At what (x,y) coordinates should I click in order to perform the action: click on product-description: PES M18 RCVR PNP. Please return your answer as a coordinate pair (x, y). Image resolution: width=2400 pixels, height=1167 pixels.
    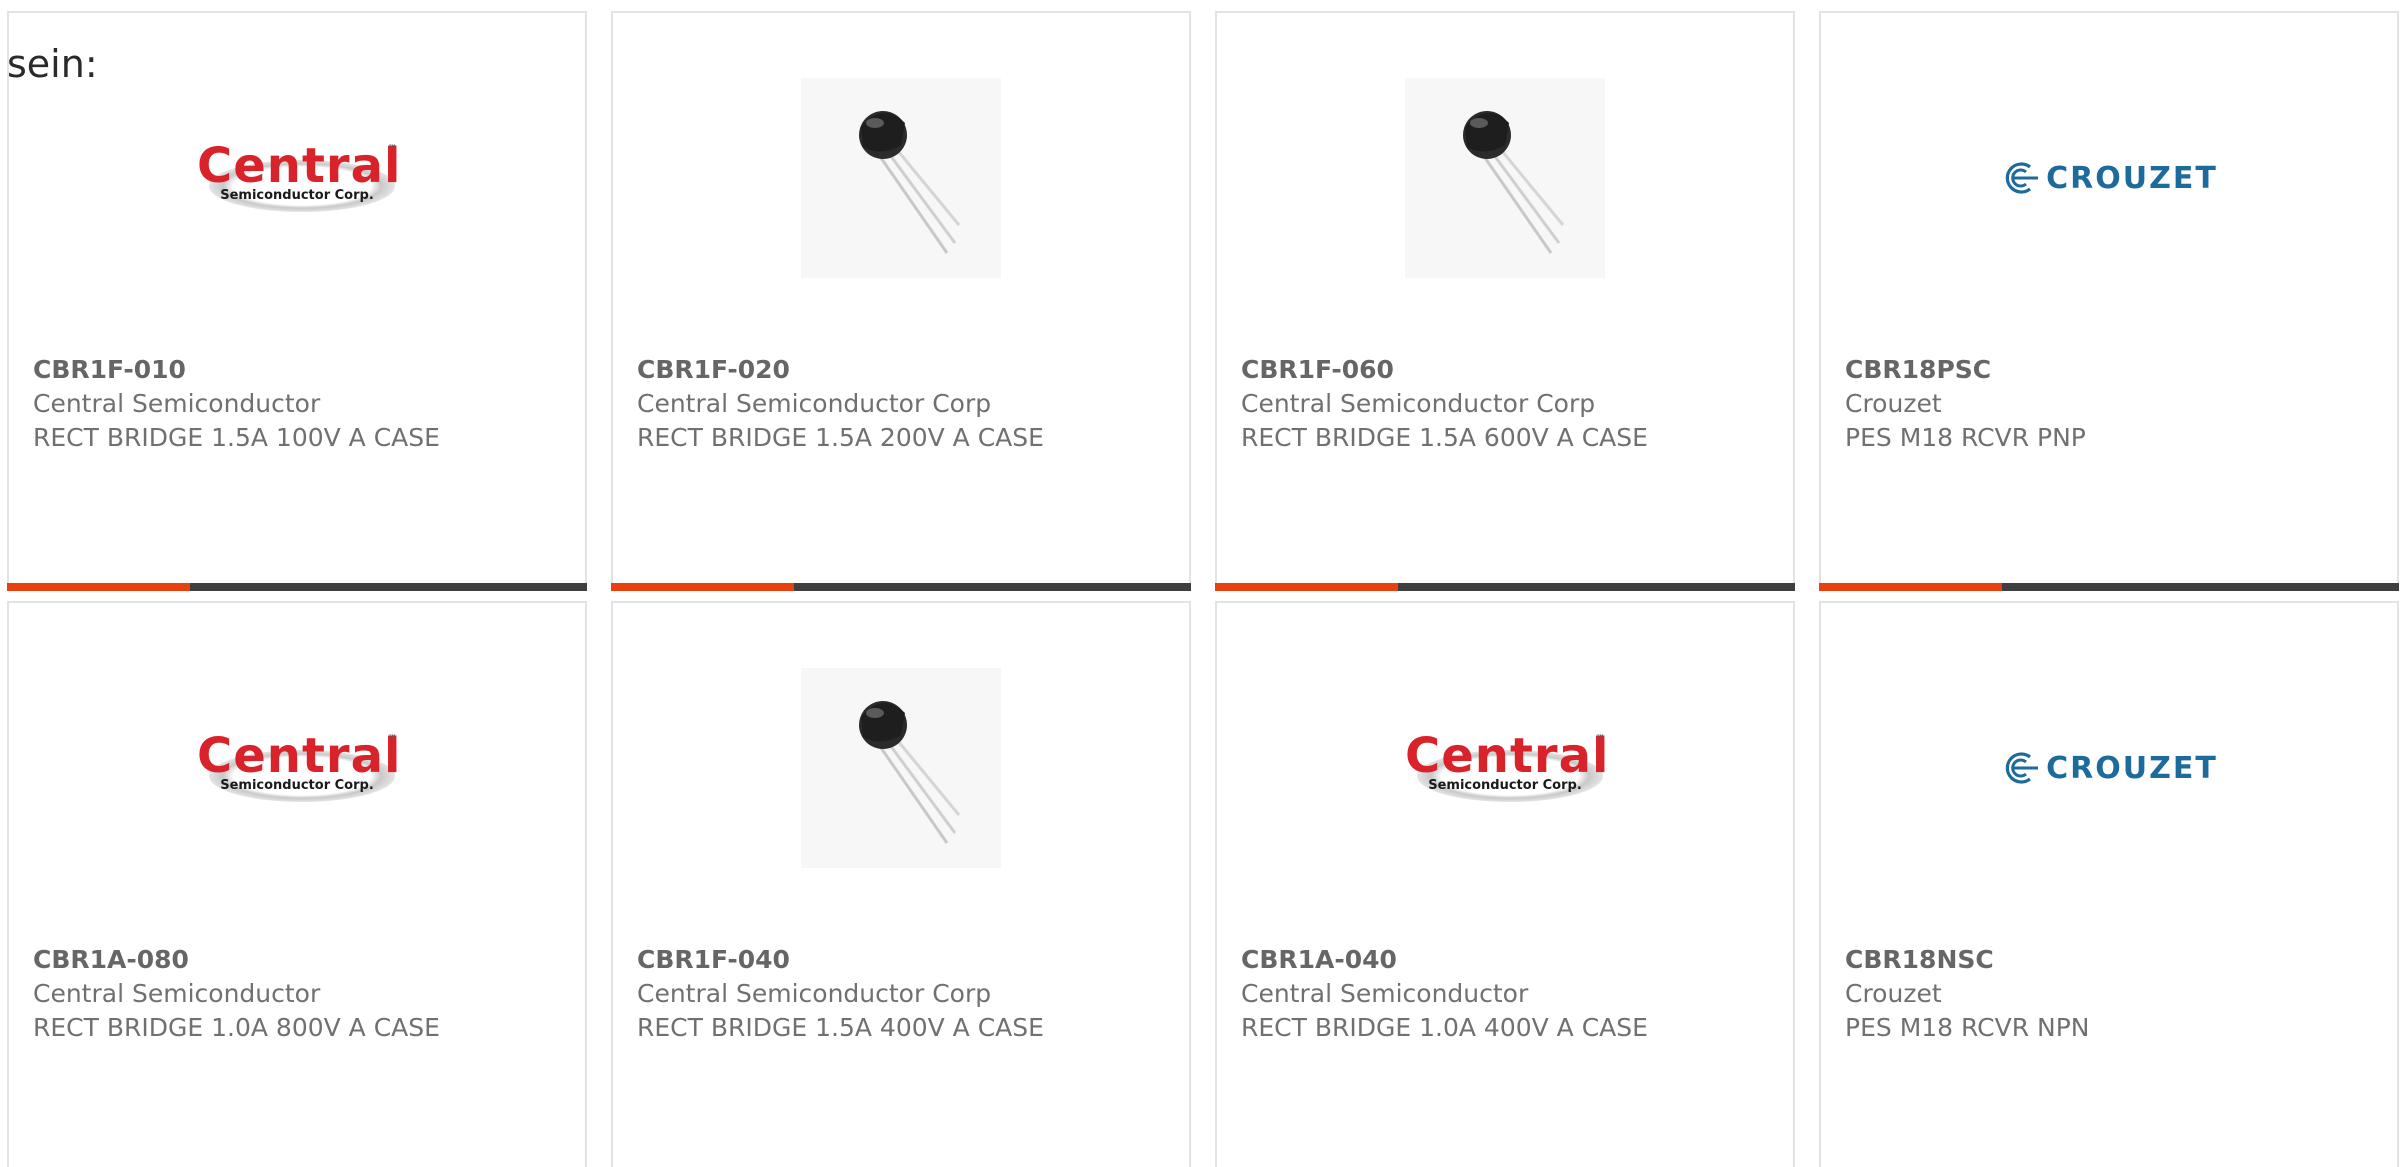
    Looking at the image, I should click on (1965, 437).